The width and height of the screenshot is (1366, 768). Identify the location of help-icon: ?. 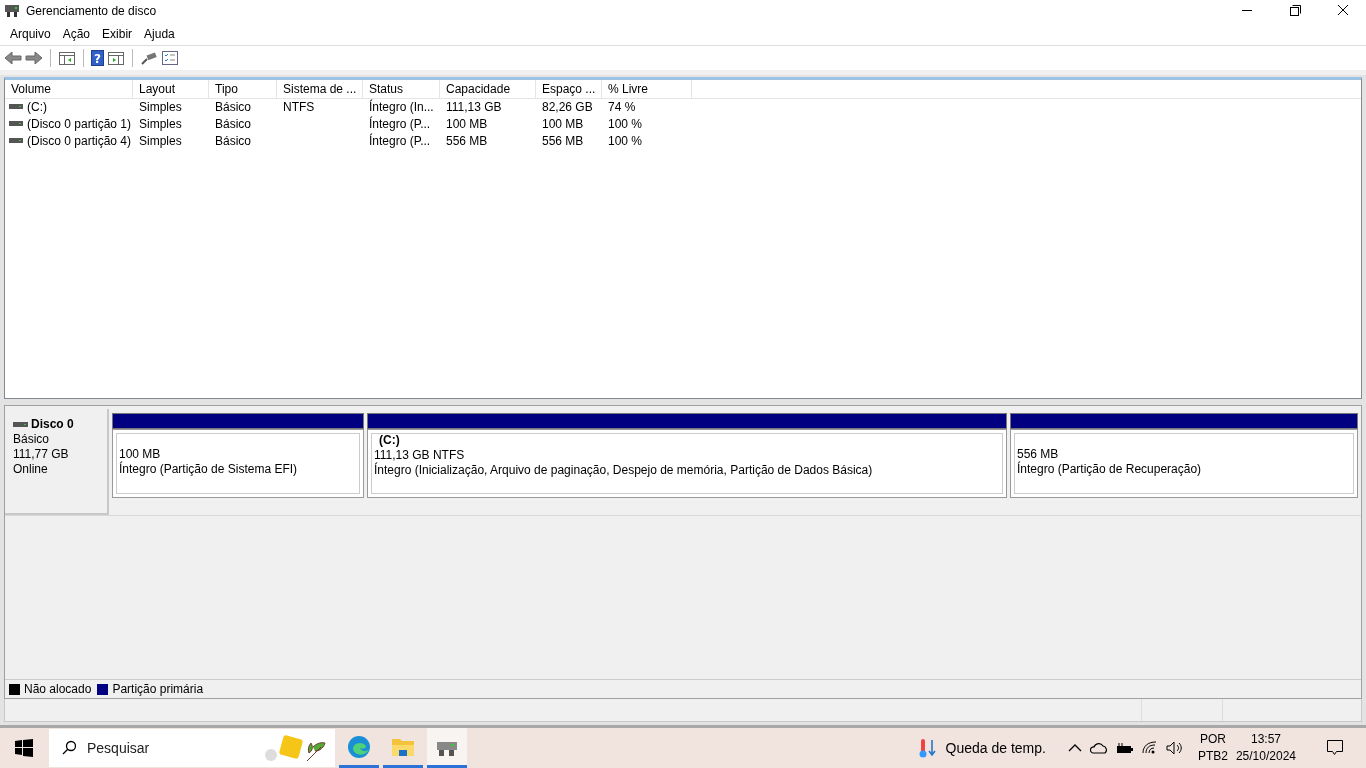
(97, 58).